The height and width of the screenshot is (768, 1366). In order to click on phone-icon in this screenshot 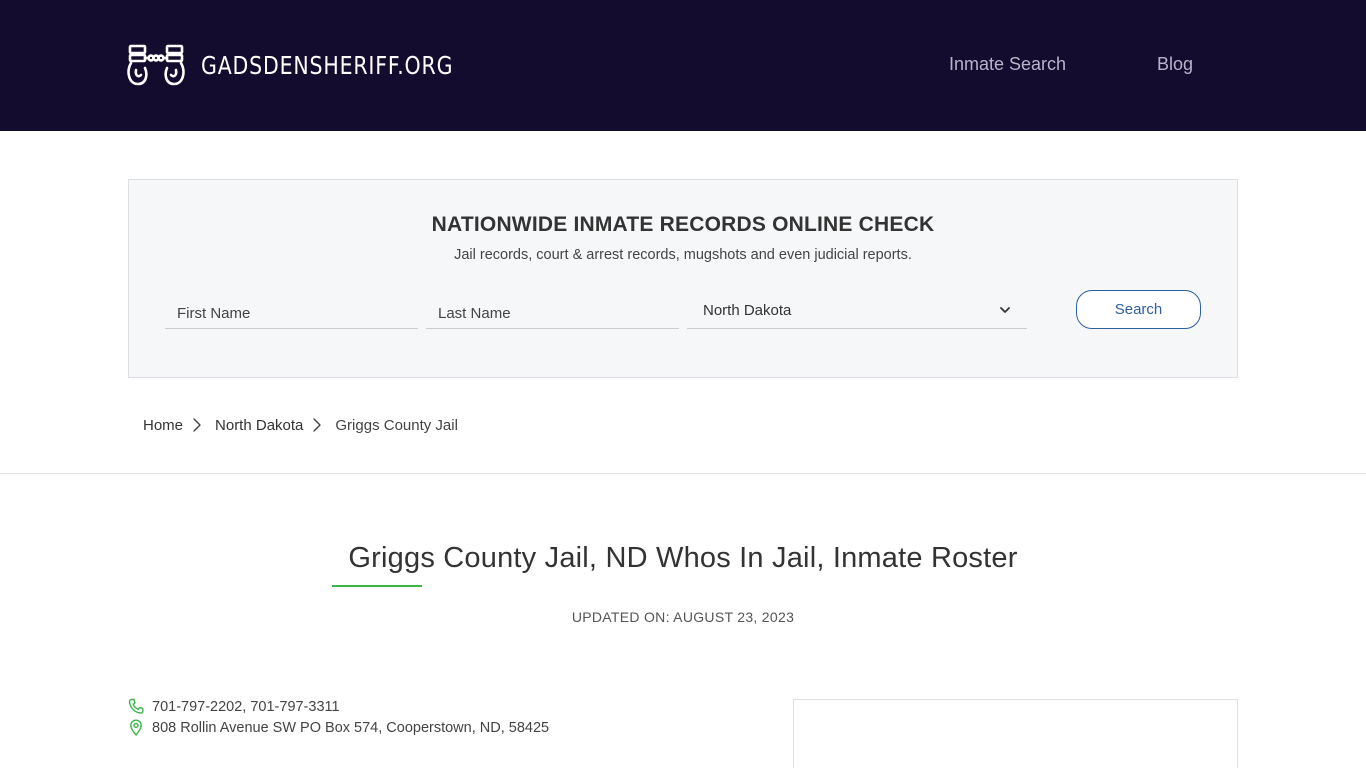, I will do `click(136, 706)`.